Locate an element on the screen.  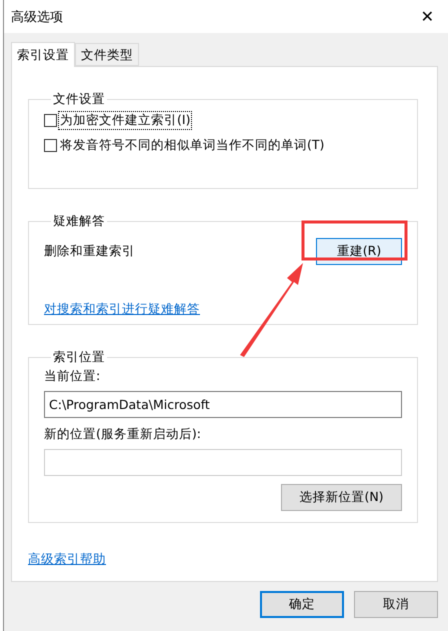
help-link: 高级索引帮助 is located at coordinates (67, 558).